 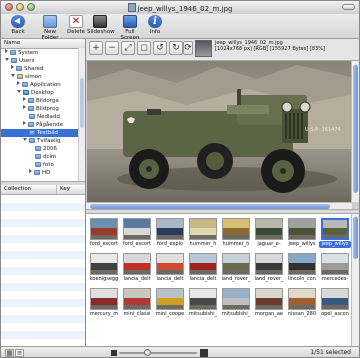 I want to click on list-view-icon: ≡, so click(x=19, y=353).